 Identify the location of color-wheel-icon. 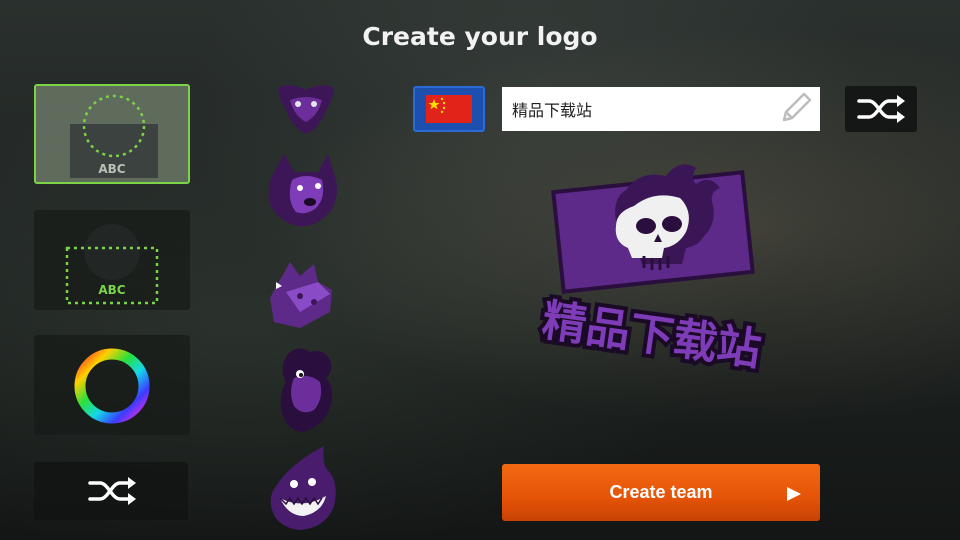
(112, 386).